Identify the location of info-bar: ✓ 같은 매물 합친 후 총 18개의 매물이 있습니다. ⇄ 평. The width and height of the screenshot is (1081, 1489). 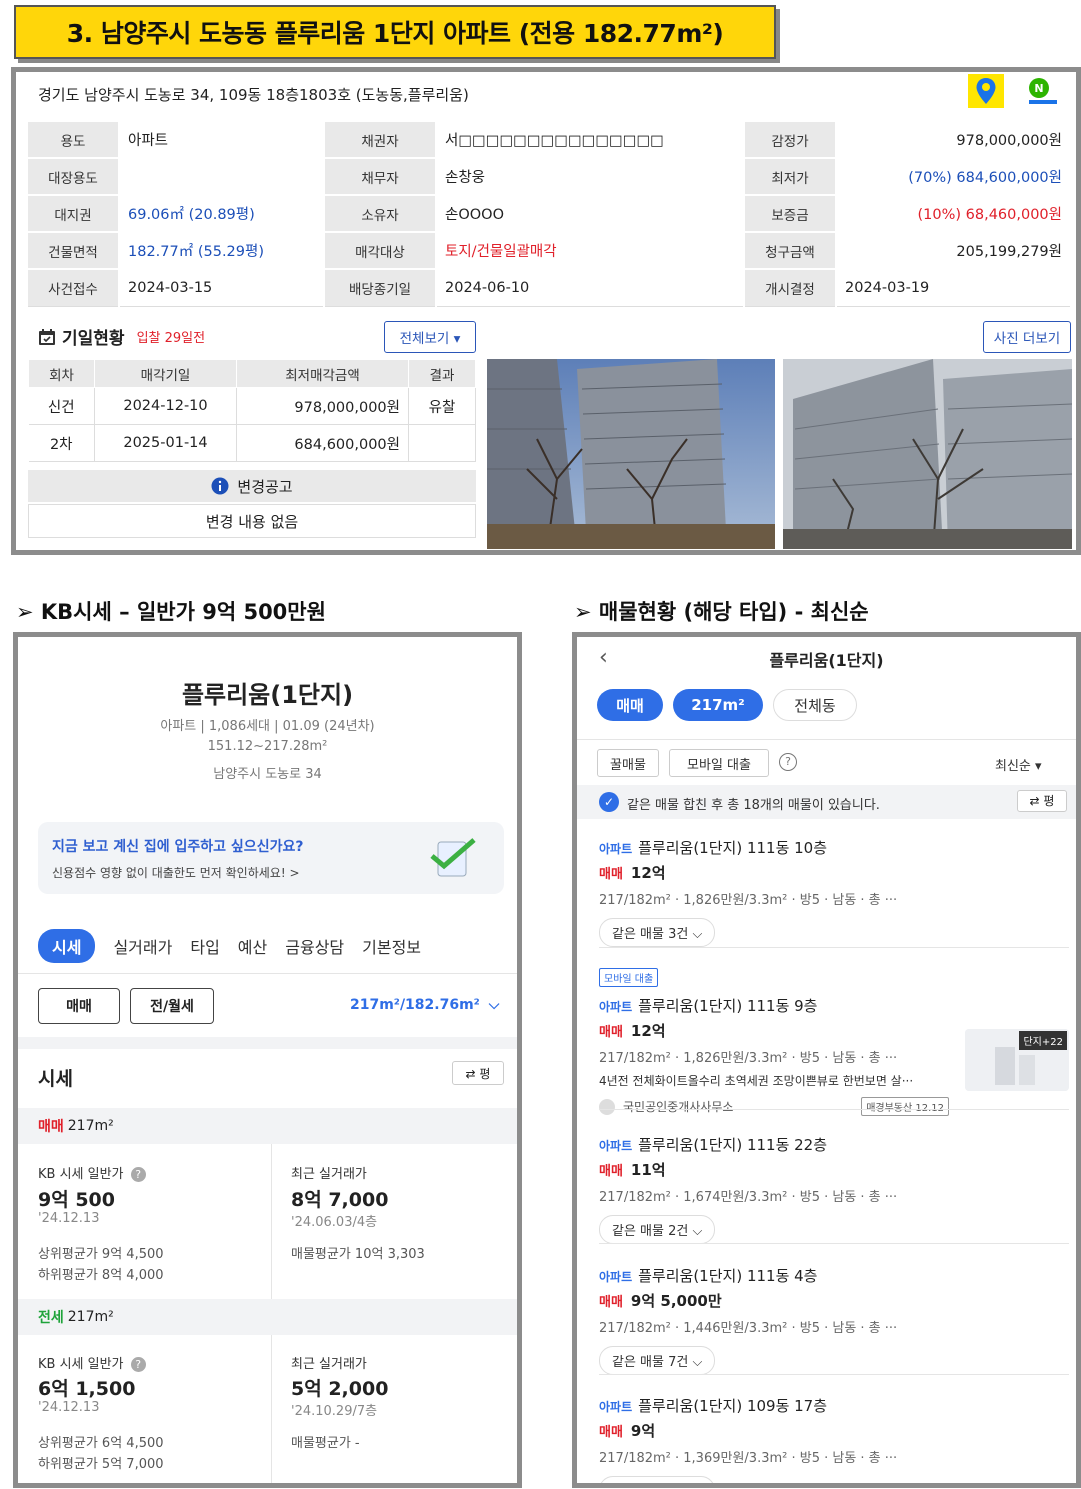
(826, 802).